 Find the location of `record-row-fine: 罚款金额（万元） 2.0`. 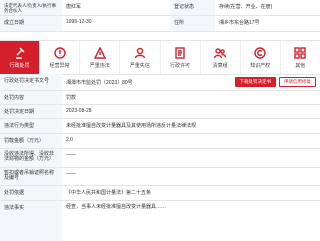

record-row-fine: 罚款金额（万元） 2.0 is located at coordinates (160, 141).